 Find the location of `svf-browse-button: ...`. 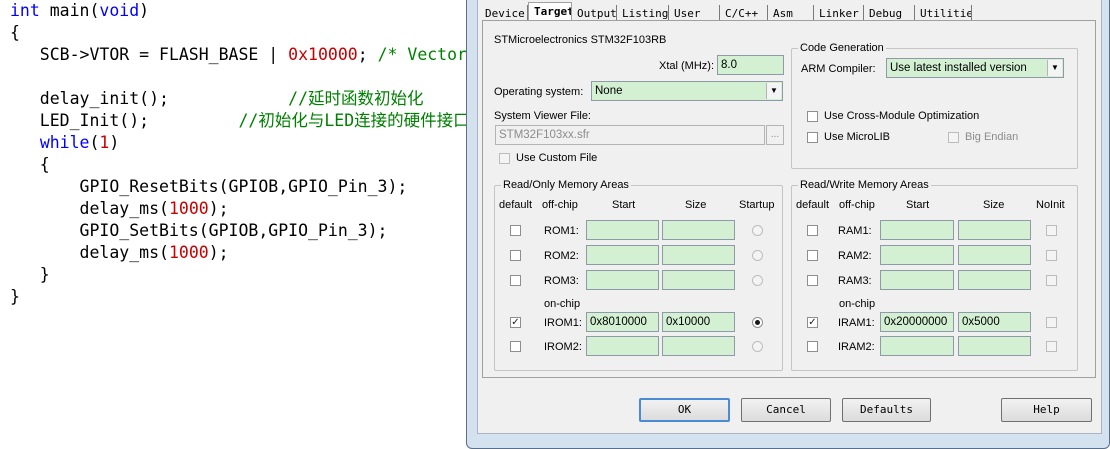

svf-browse-button: ... is located at coordinates (775, 135).